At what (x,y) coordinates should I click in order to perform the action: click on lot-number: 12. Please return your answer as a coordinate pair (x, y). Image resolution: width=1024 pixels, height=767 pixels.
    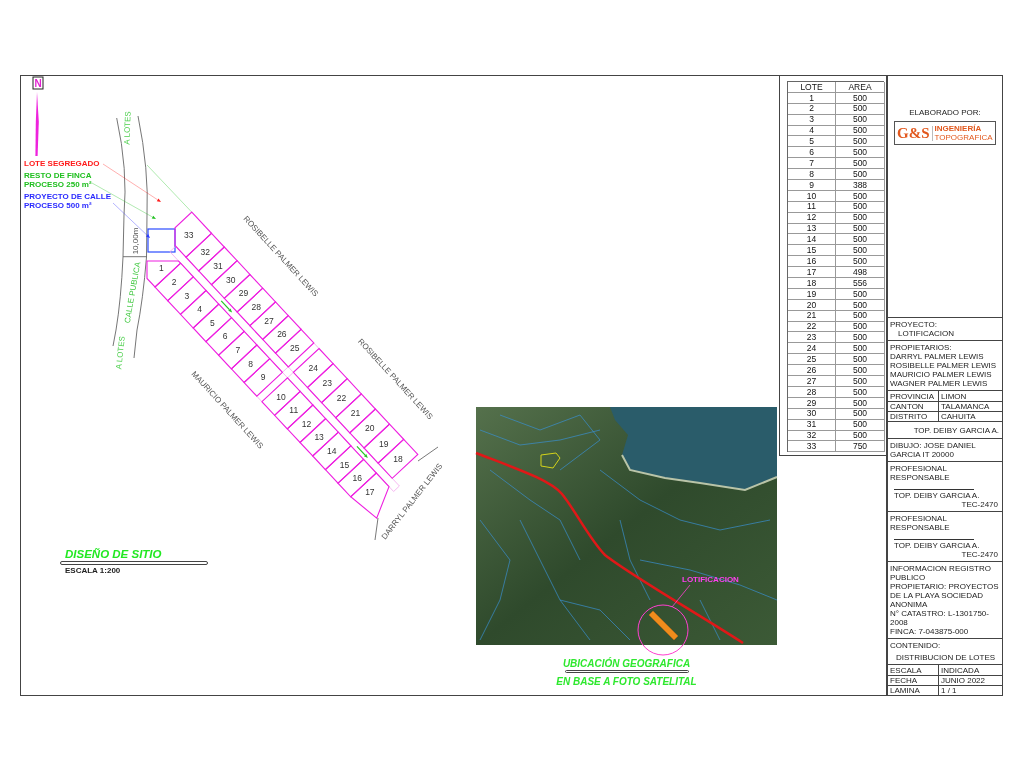
    Looking at the image, I should click on (306, 423).